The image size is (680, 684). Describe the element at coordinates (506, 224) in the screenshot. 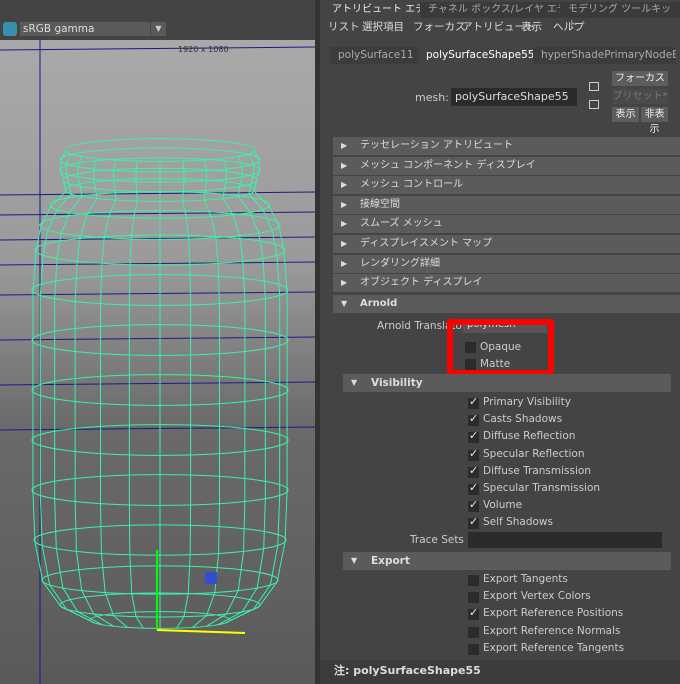

I see `section-collapsed: ▶ スムーズ メッシュ` at that location.